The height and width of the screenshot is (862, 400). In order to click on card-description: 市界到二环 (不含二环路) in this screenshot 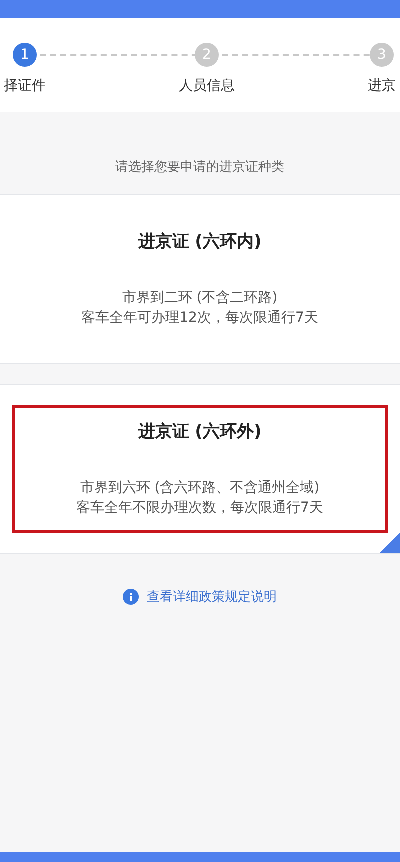, I will do `click(200, 298)`.